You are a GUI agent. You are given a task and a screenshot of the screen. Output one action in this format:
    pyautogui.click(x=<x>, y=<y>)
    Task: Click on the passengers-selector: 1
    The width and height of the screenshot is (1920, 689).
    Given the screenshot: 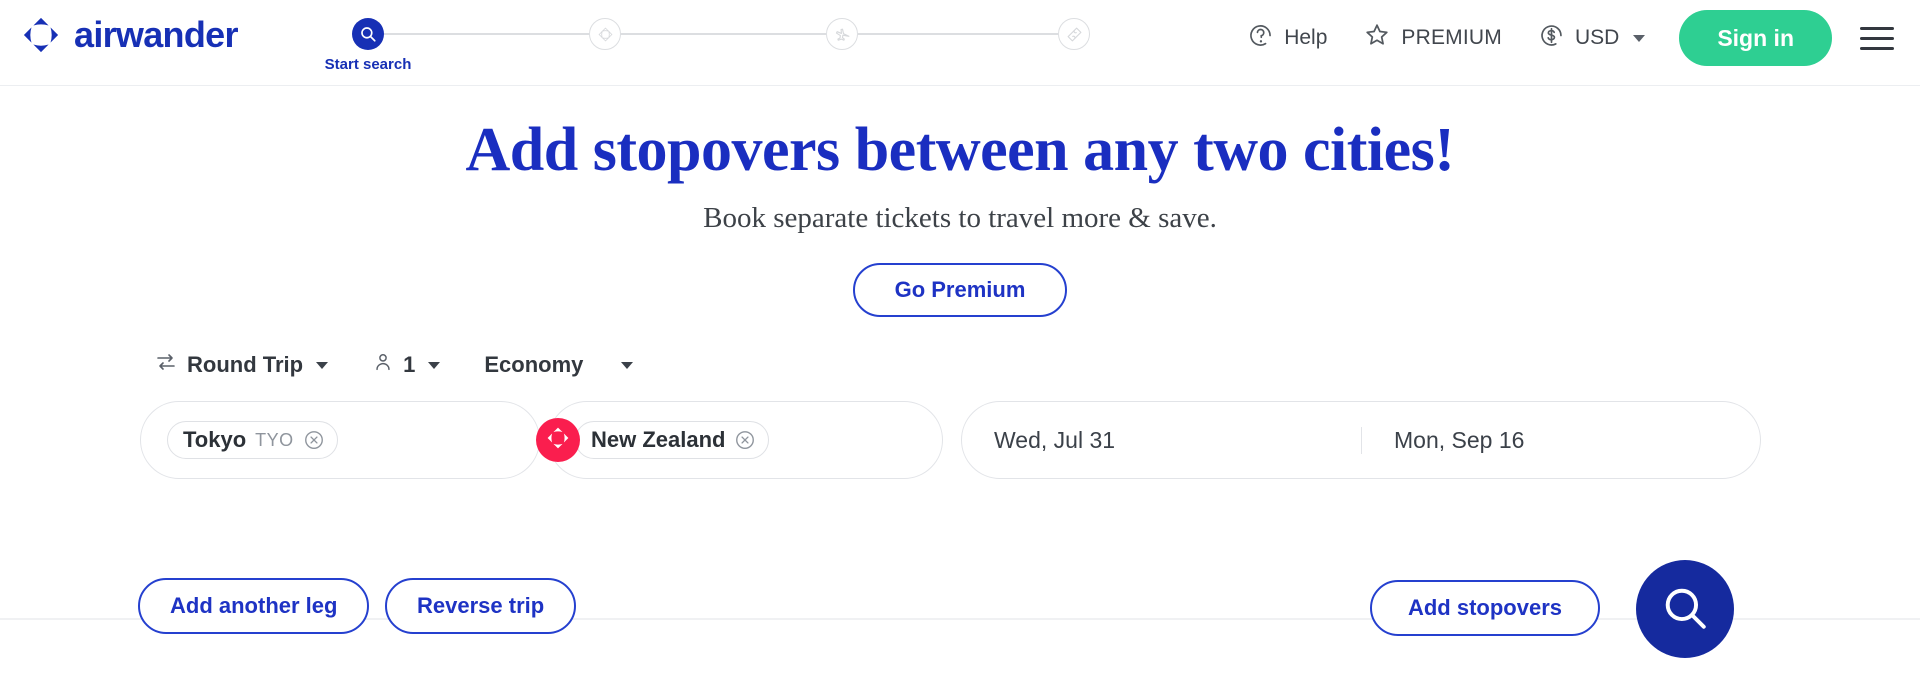 What is the action you would take?
    pyautogui.click(x=406, y=365)
    